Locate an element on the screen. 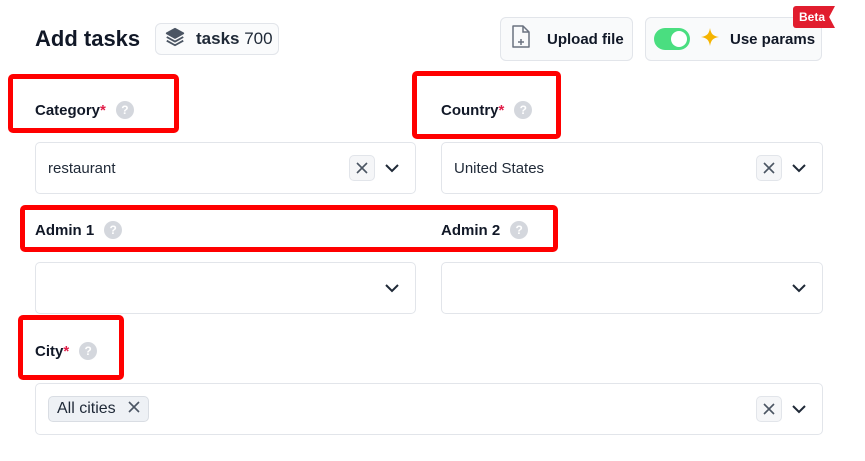  highlight-box-admin is located at coordinates (289, 228).